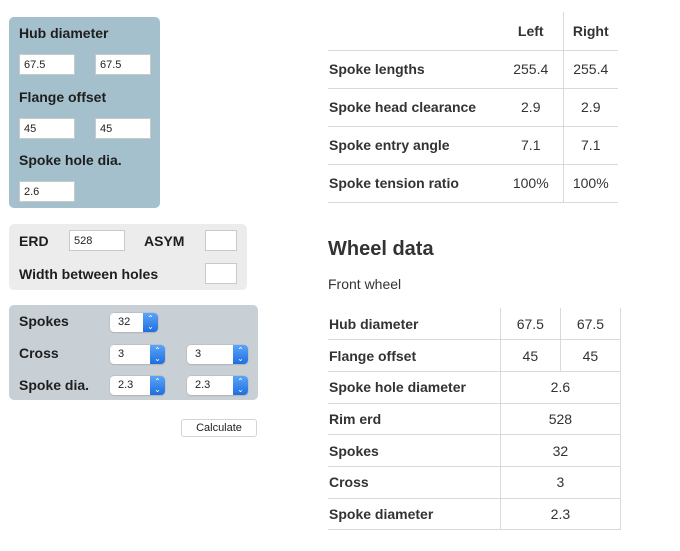 Image resolution: width=680 pixels, height=551 pixels. I want to click on spokes-select: 32 ⌃ ⌄, so click(134, 322).